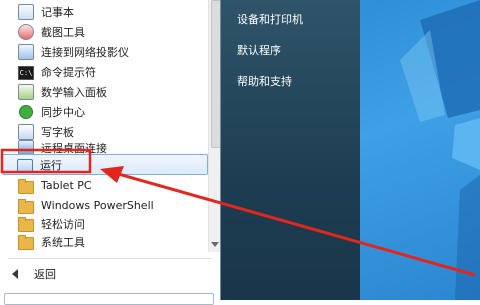  I want to click on command-prompt-icon: C:\, so click(26, 72).